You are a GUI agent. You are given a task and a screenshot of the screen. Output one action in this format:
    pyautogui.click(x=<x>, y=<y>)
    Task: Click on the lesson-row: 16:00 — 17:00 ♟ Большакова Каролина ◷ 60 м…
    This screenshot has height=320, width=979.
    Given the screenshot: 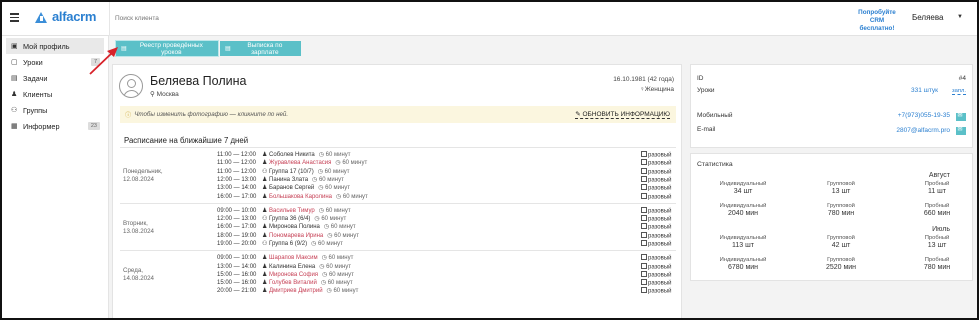 What is the action you would take?
    pyautogui.click(x=445, y=197)
    